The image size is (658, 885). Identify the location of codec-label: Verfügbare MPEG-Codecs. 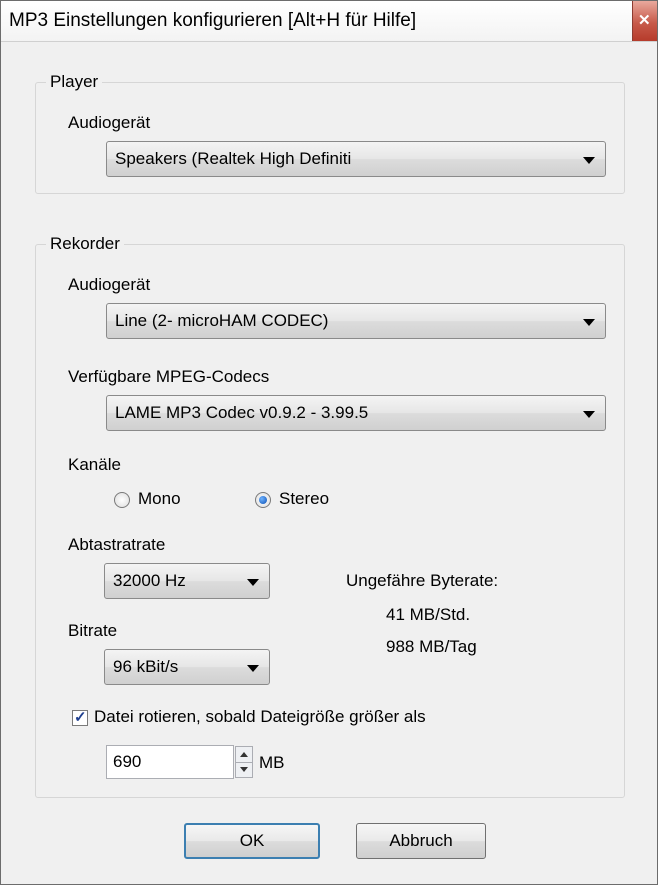
(169, 376).